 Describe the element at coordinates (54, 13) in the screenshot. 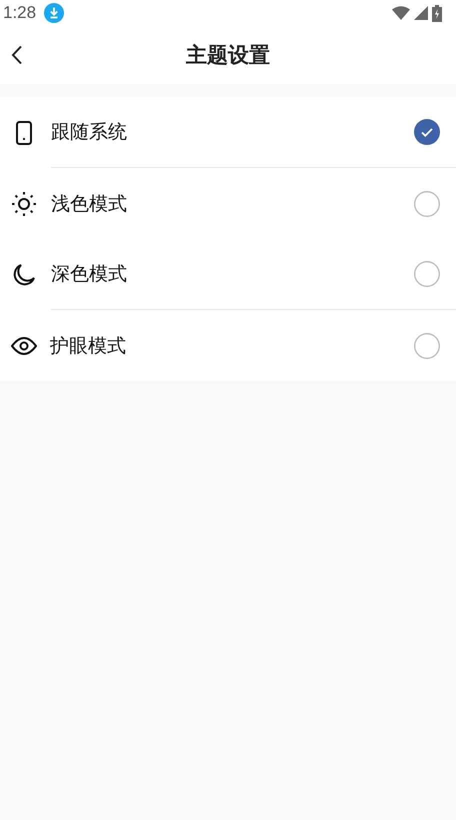

I see `download-icon` at that location.